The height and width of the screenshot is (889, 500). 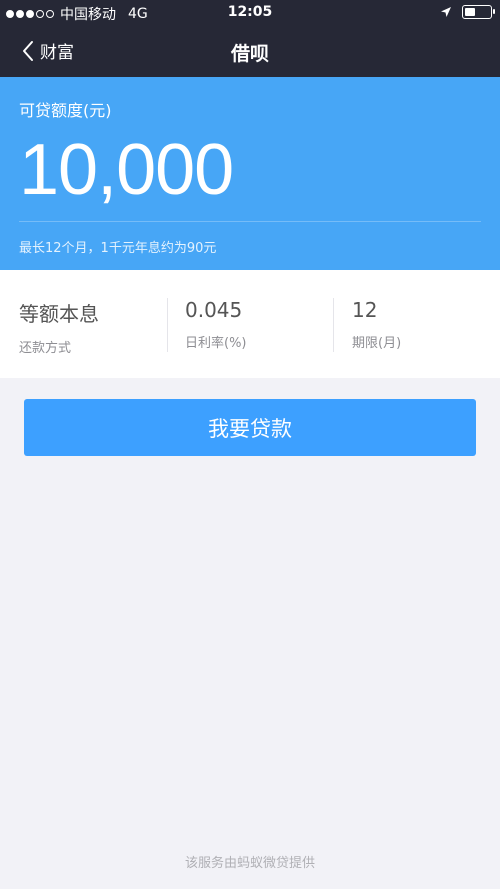 What do you see at coordinates (376, 324) in the screenshot?
I see `term-item: 12 期限(月)` at bounding box center [376, 324].